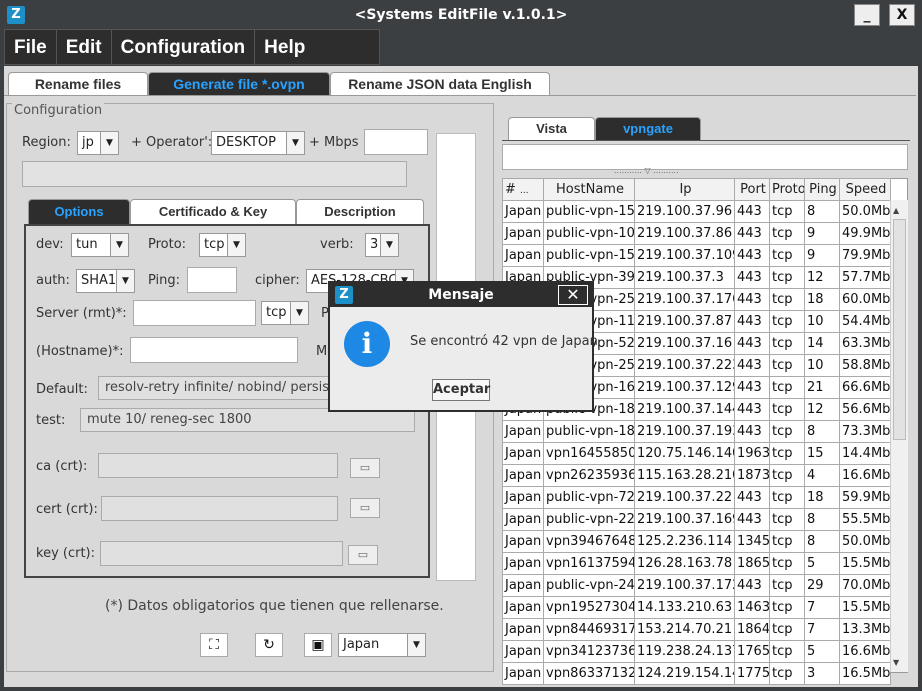 The height and width of the screenshot is (691, 922). Describe the element at coordinates (589, 255) in the screenshot. I see `table-cell: public-vpn-153` at that location.